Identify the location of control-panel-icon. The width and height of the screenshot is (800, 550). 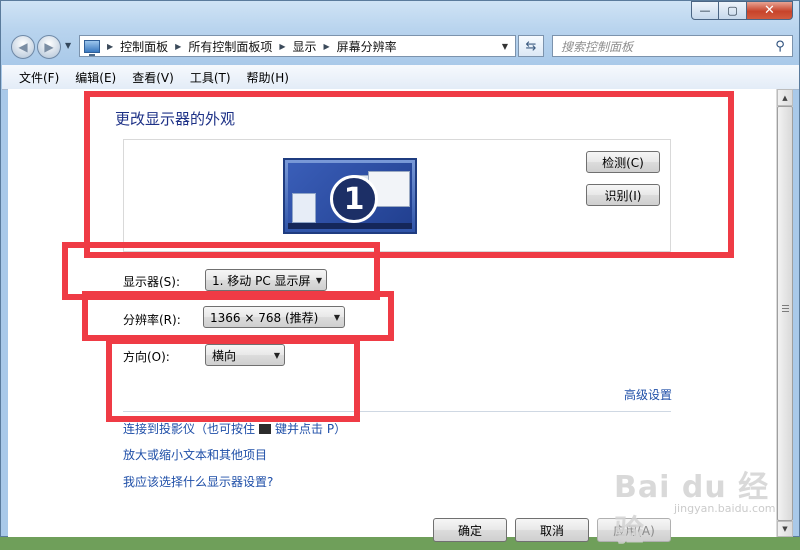
(92, 47).